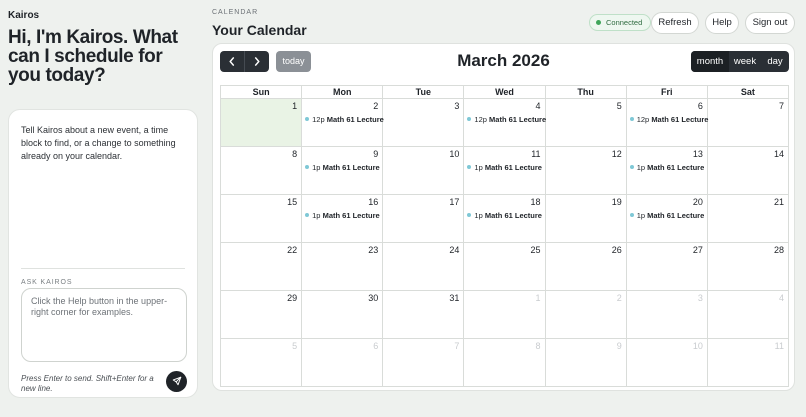  I want to click on day-cell: 9 1p Math 61 Lecture, so click(343, 171).